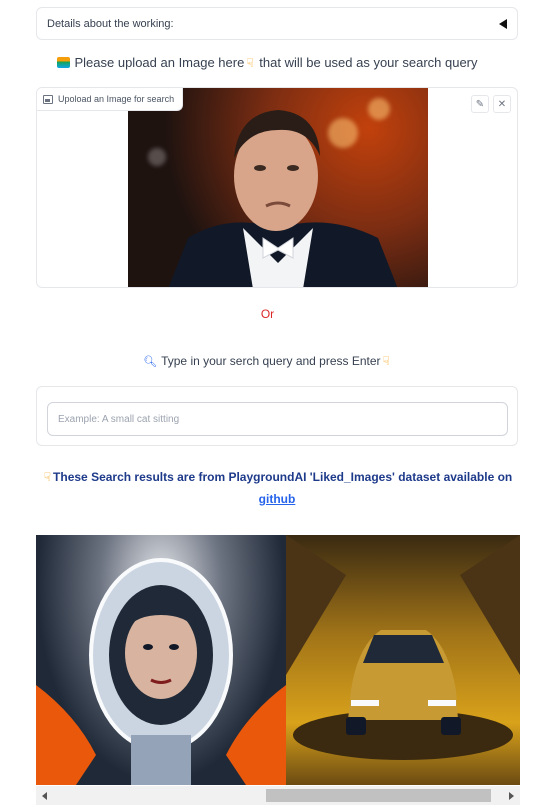  I want to click on or-separator: Or, so click(267, 314).